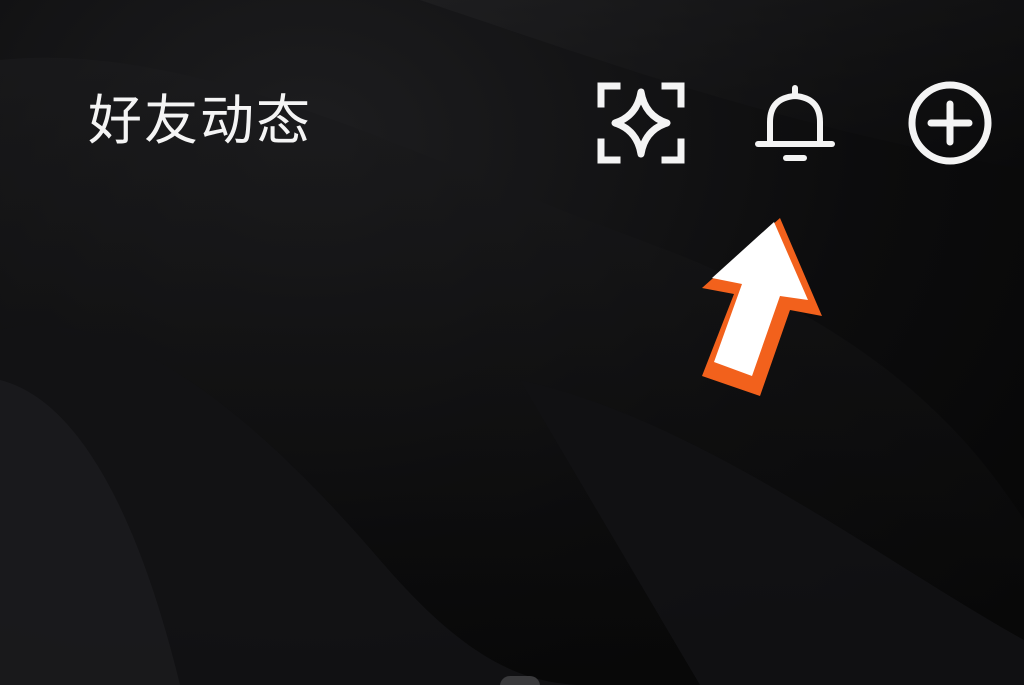  I want to click on pointer-arrow-icon, so click(755, 310).